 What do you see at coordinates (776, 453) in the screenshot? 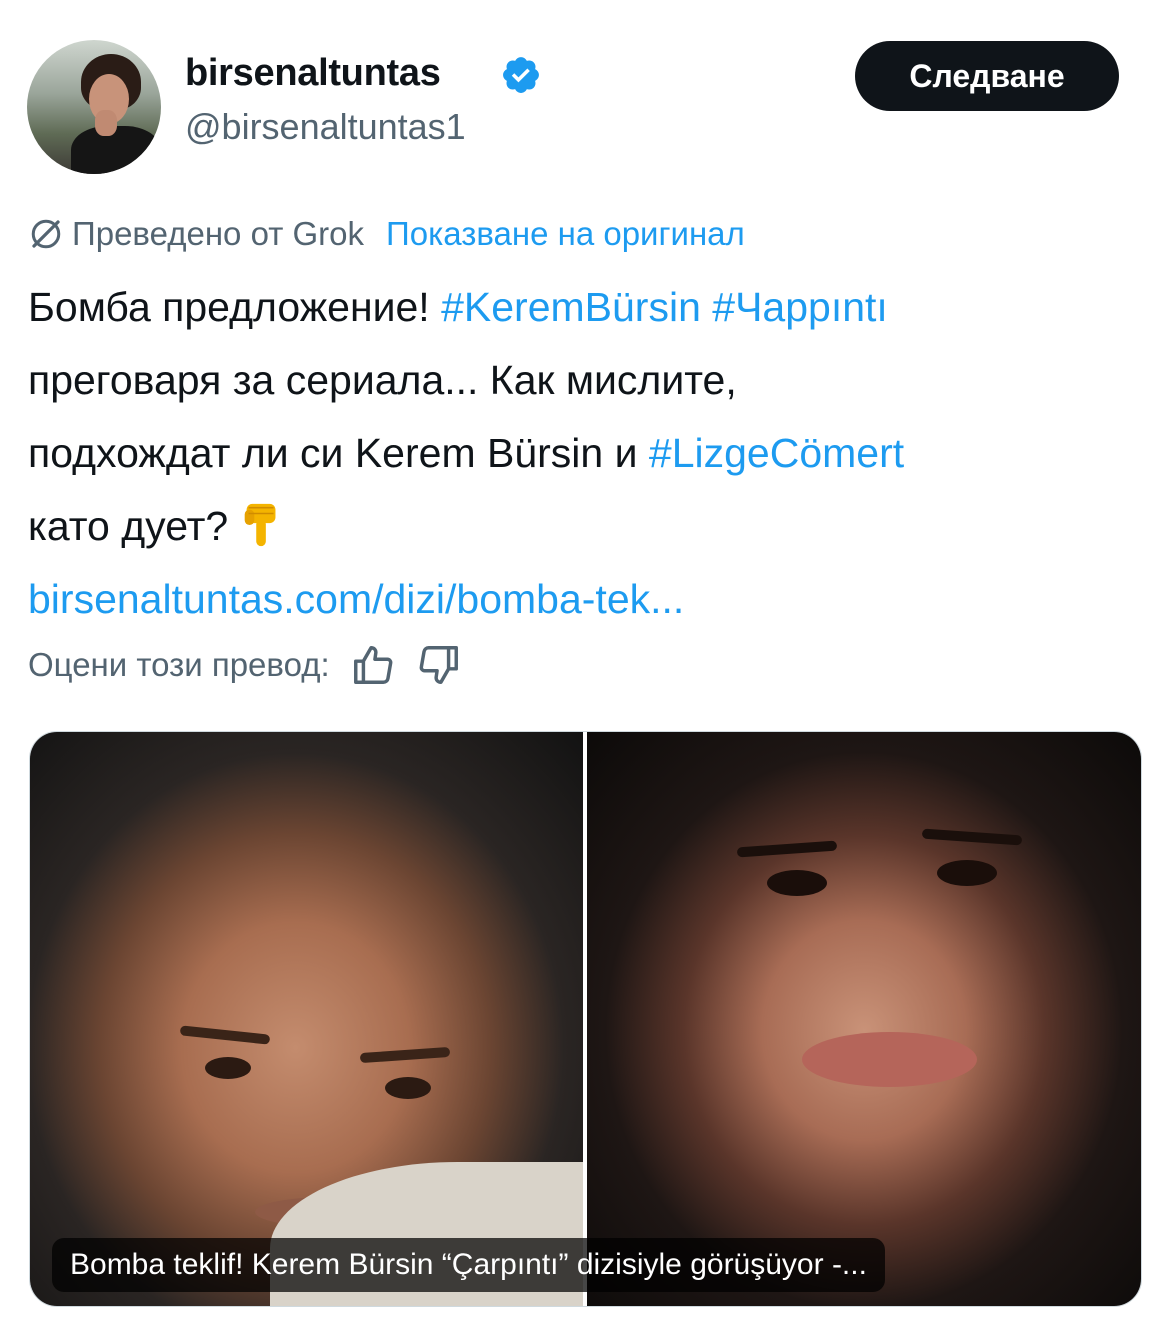
I see `hashtag-link: #LizgeCömert` at bounding box center [776, 453].